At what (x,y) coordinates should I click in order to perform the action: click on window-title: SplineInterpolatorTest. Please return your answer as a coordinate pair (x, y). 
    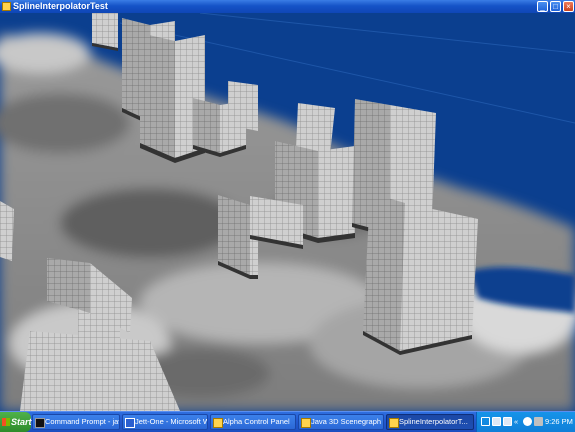
    Looking at the image, I should click on (60, 6).